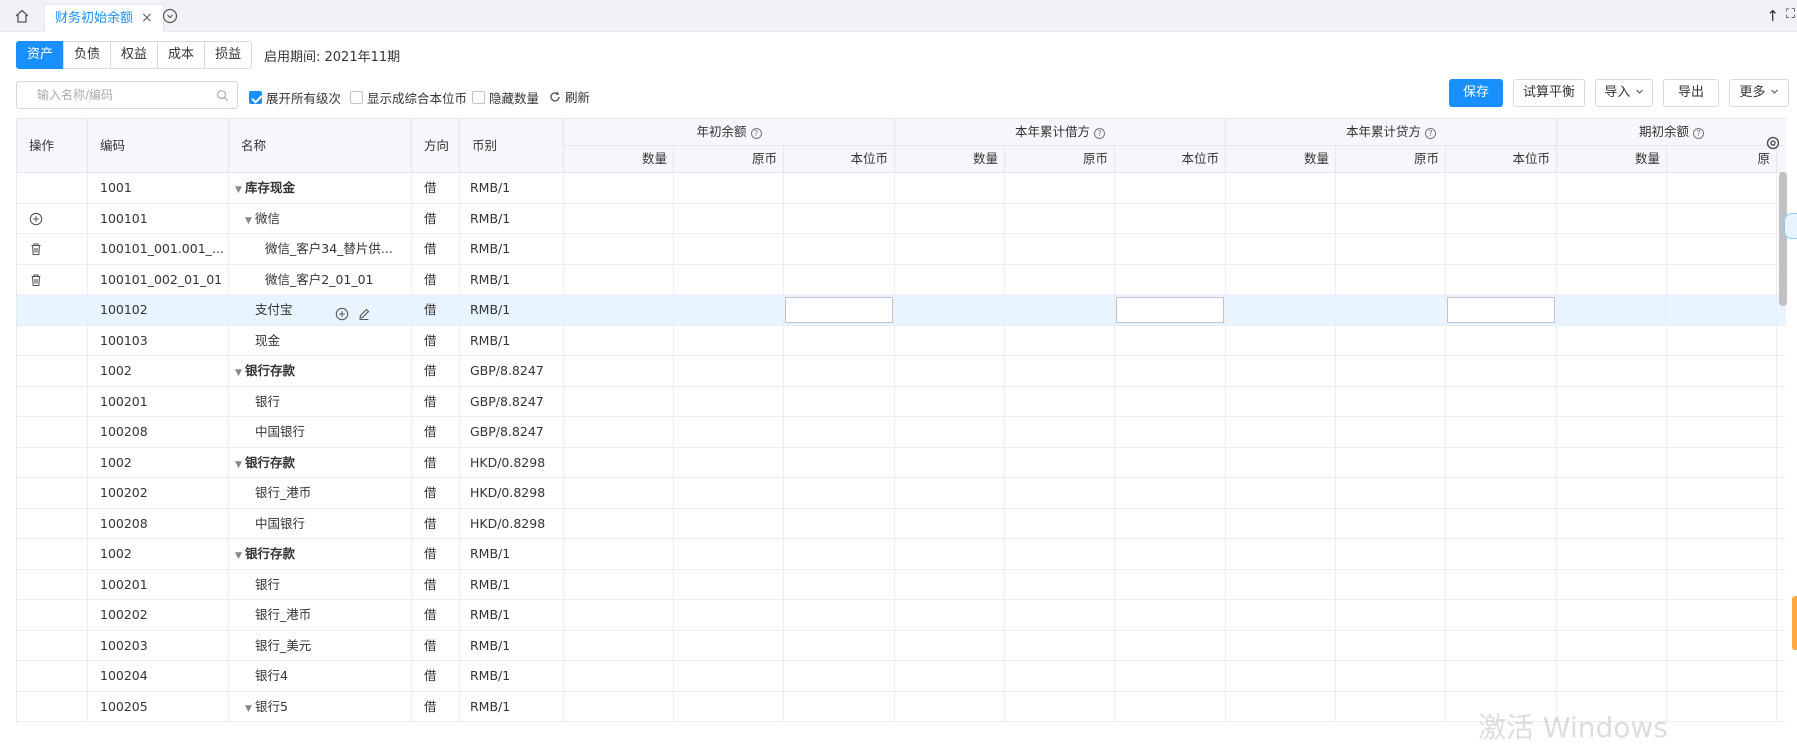  I want to click on save-button: 保存, so click(1476, 93).